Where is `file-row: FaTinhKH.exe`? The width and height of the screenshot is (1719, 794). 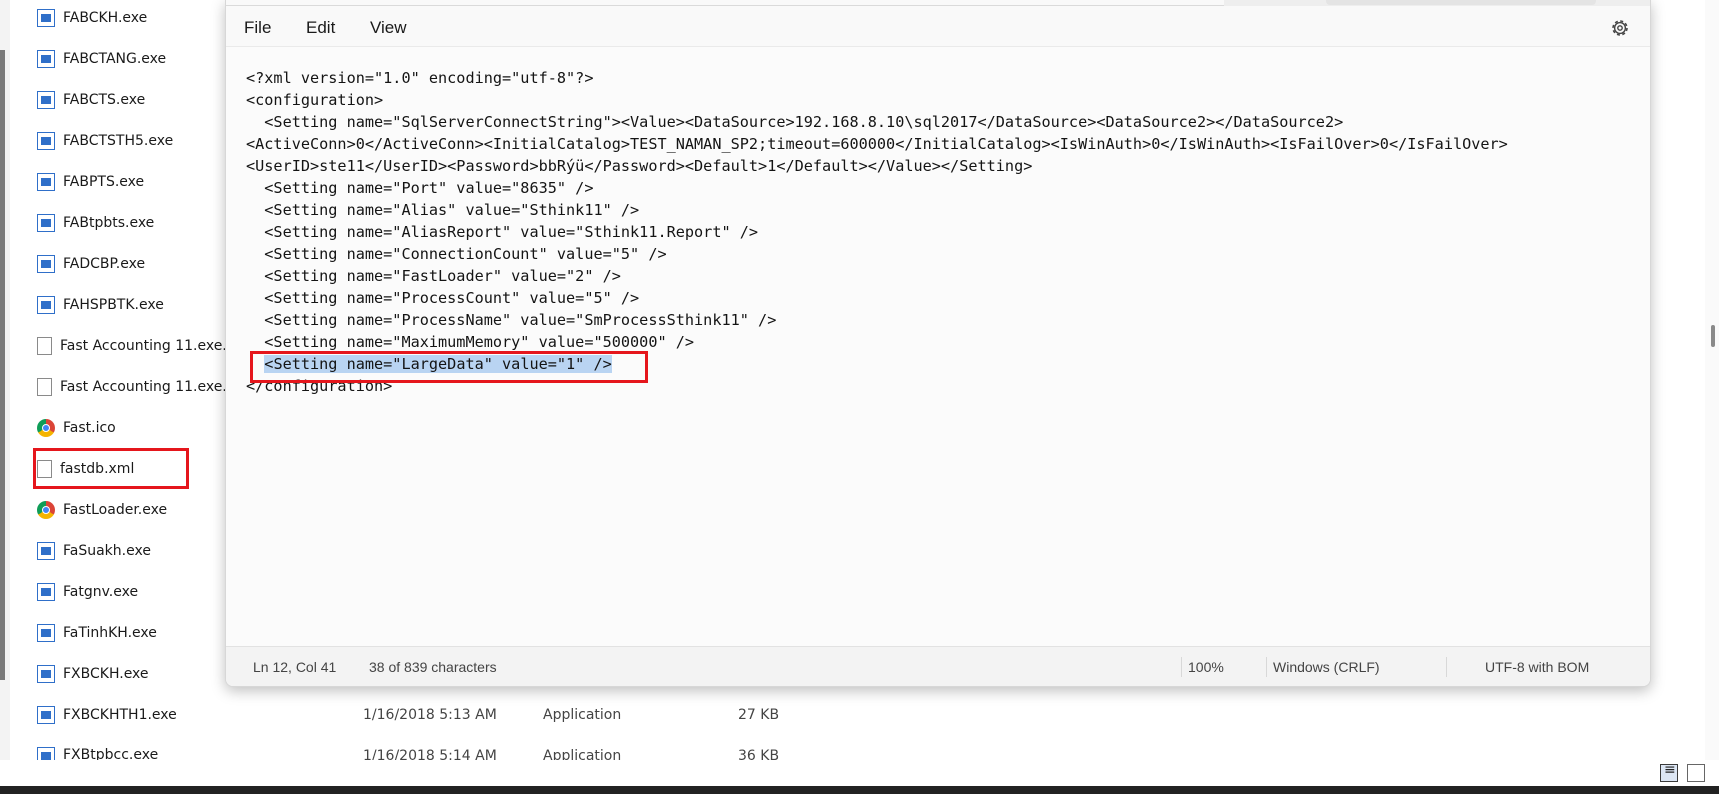 file-row: FaTinhKH.exe is located at coordinates (97, 633).